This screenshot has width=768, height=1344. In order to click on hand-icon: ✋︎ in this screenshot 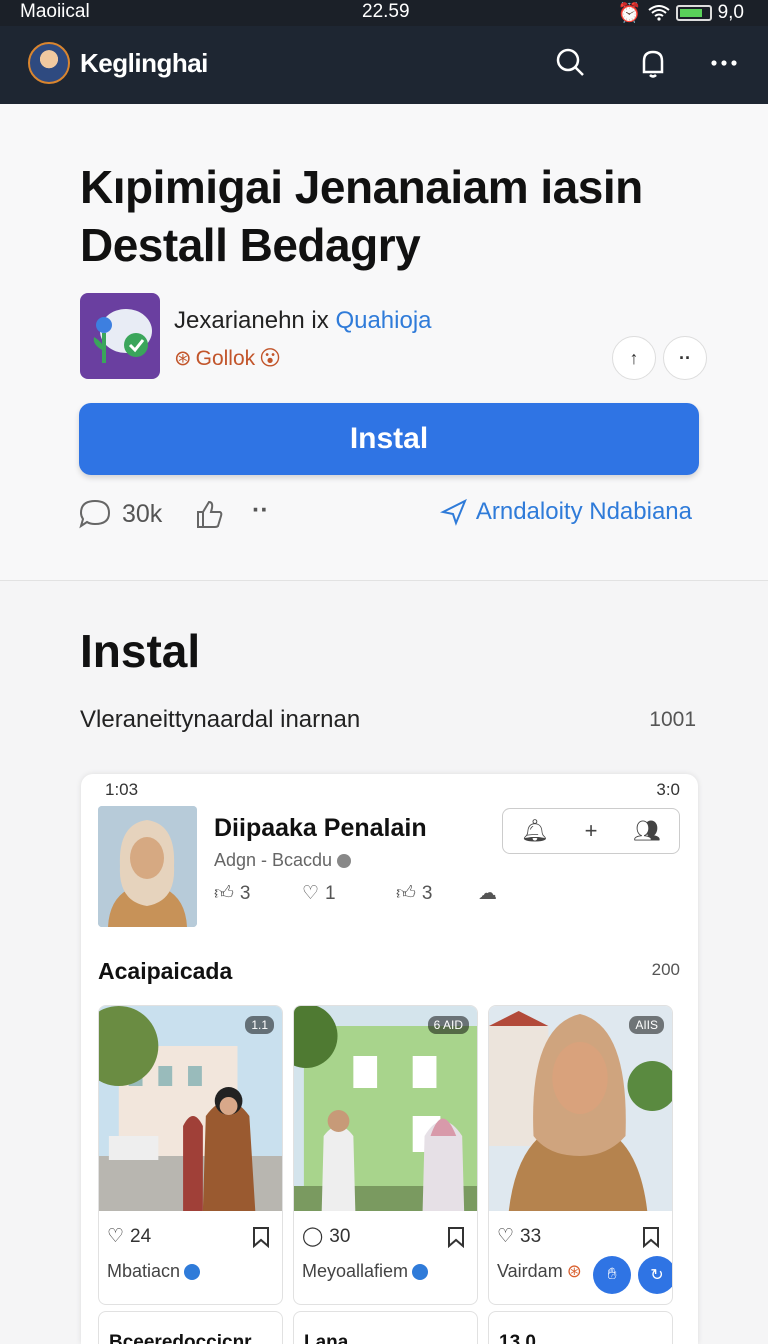, I will do `click(612, 1274)`.